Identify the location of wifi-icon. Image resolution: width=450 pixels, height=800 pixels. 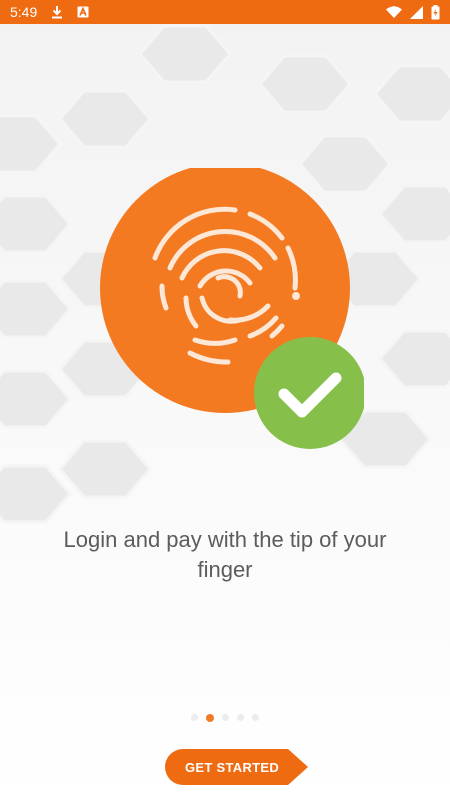
(394, 12).